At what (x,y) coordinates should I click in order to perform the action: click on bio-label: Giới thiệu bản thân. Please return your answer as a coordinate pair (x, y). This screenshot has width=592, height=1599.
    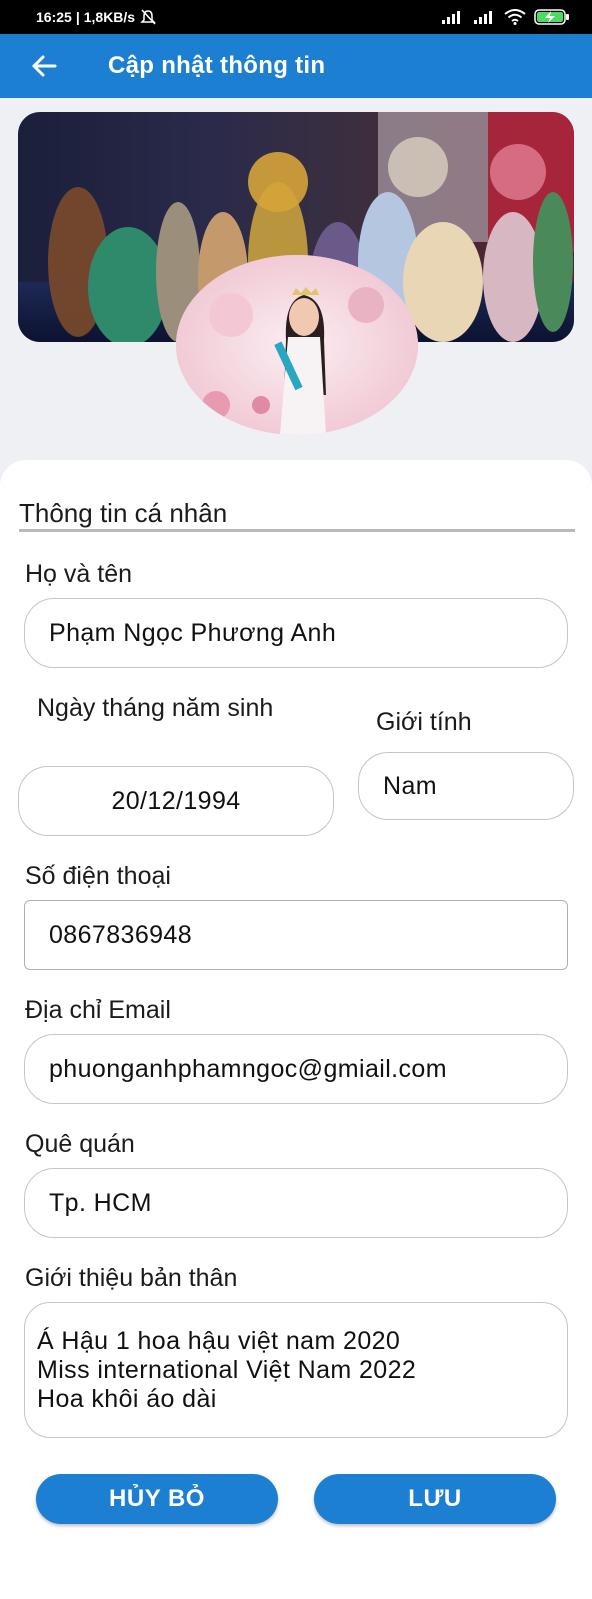
    Looking at the image, I should click on (131, 1278).